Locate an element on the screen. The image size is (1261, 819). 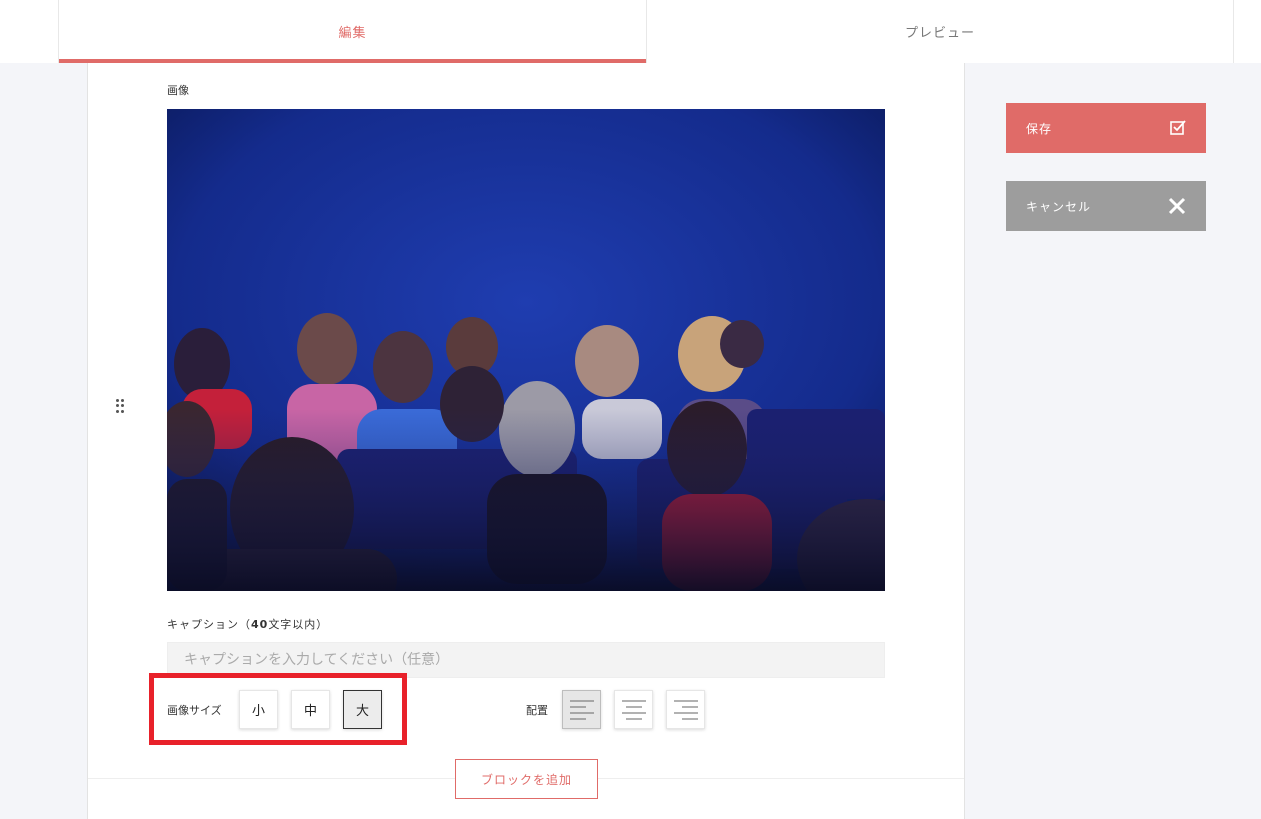
size-medium-button: 中 is located at coordinates (310, 709).